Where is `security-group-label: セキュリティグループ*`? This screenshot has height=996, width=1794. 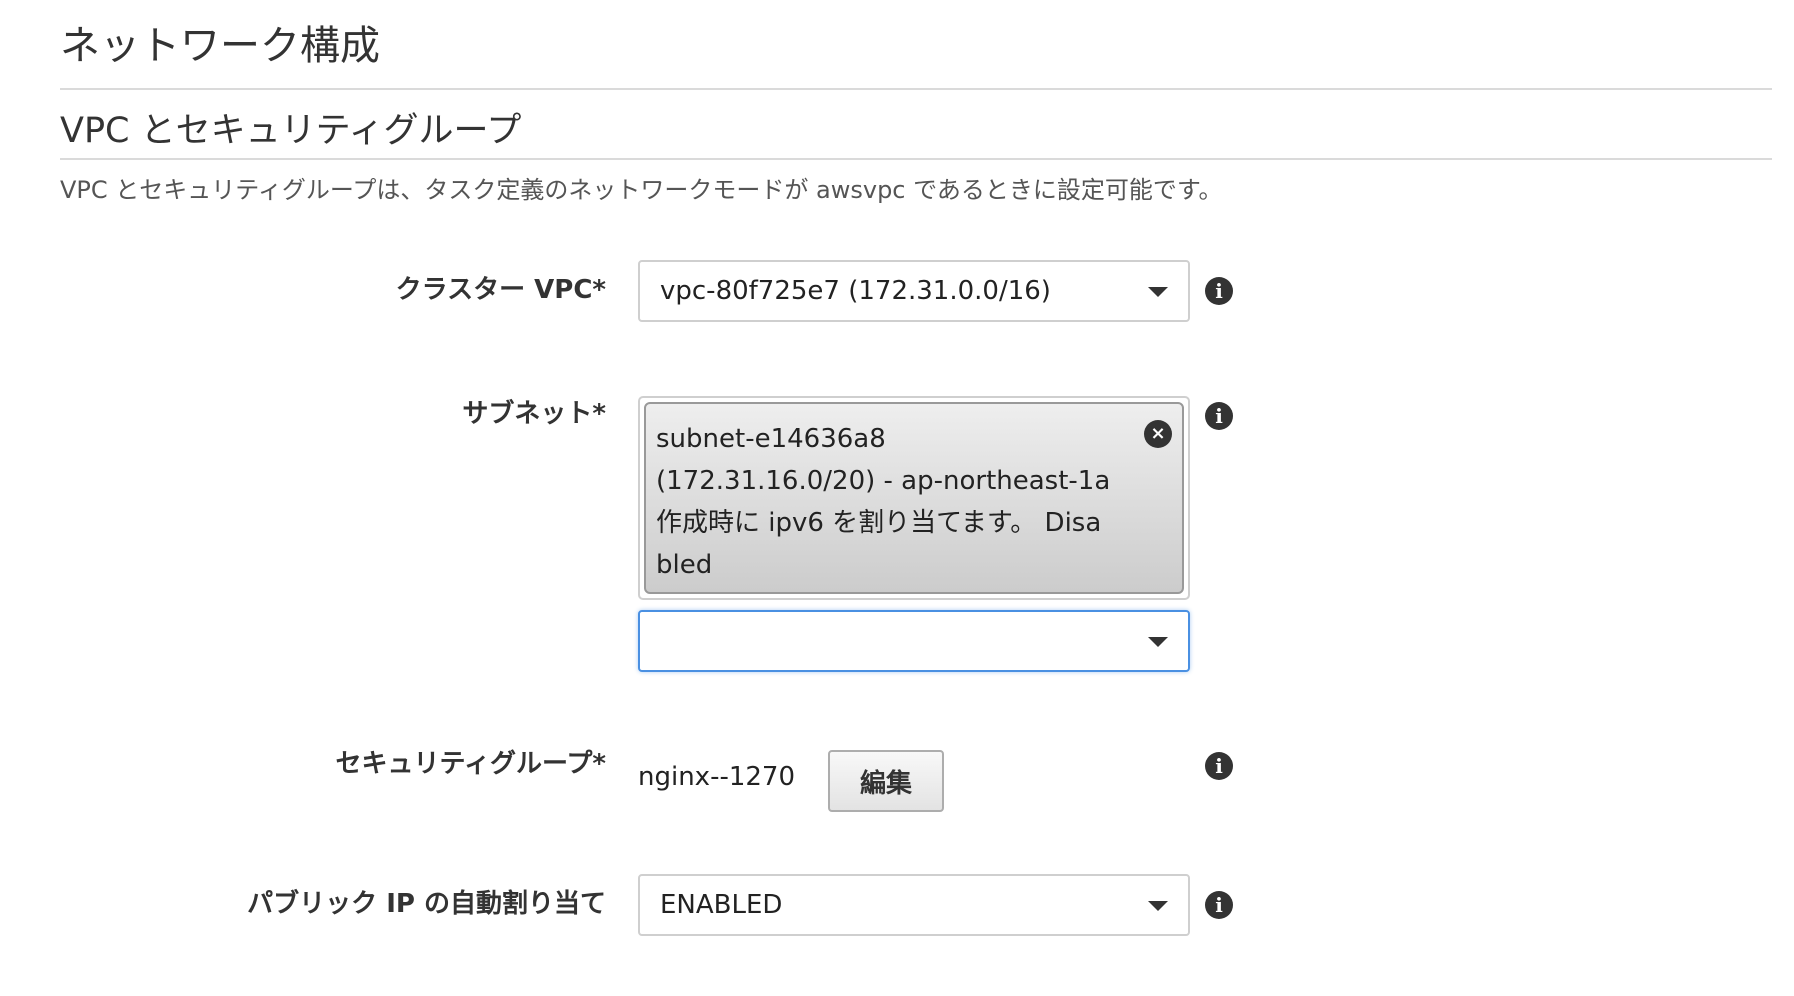 security-group-label: セキュリティグループ* is located at coordinates (470, 764).